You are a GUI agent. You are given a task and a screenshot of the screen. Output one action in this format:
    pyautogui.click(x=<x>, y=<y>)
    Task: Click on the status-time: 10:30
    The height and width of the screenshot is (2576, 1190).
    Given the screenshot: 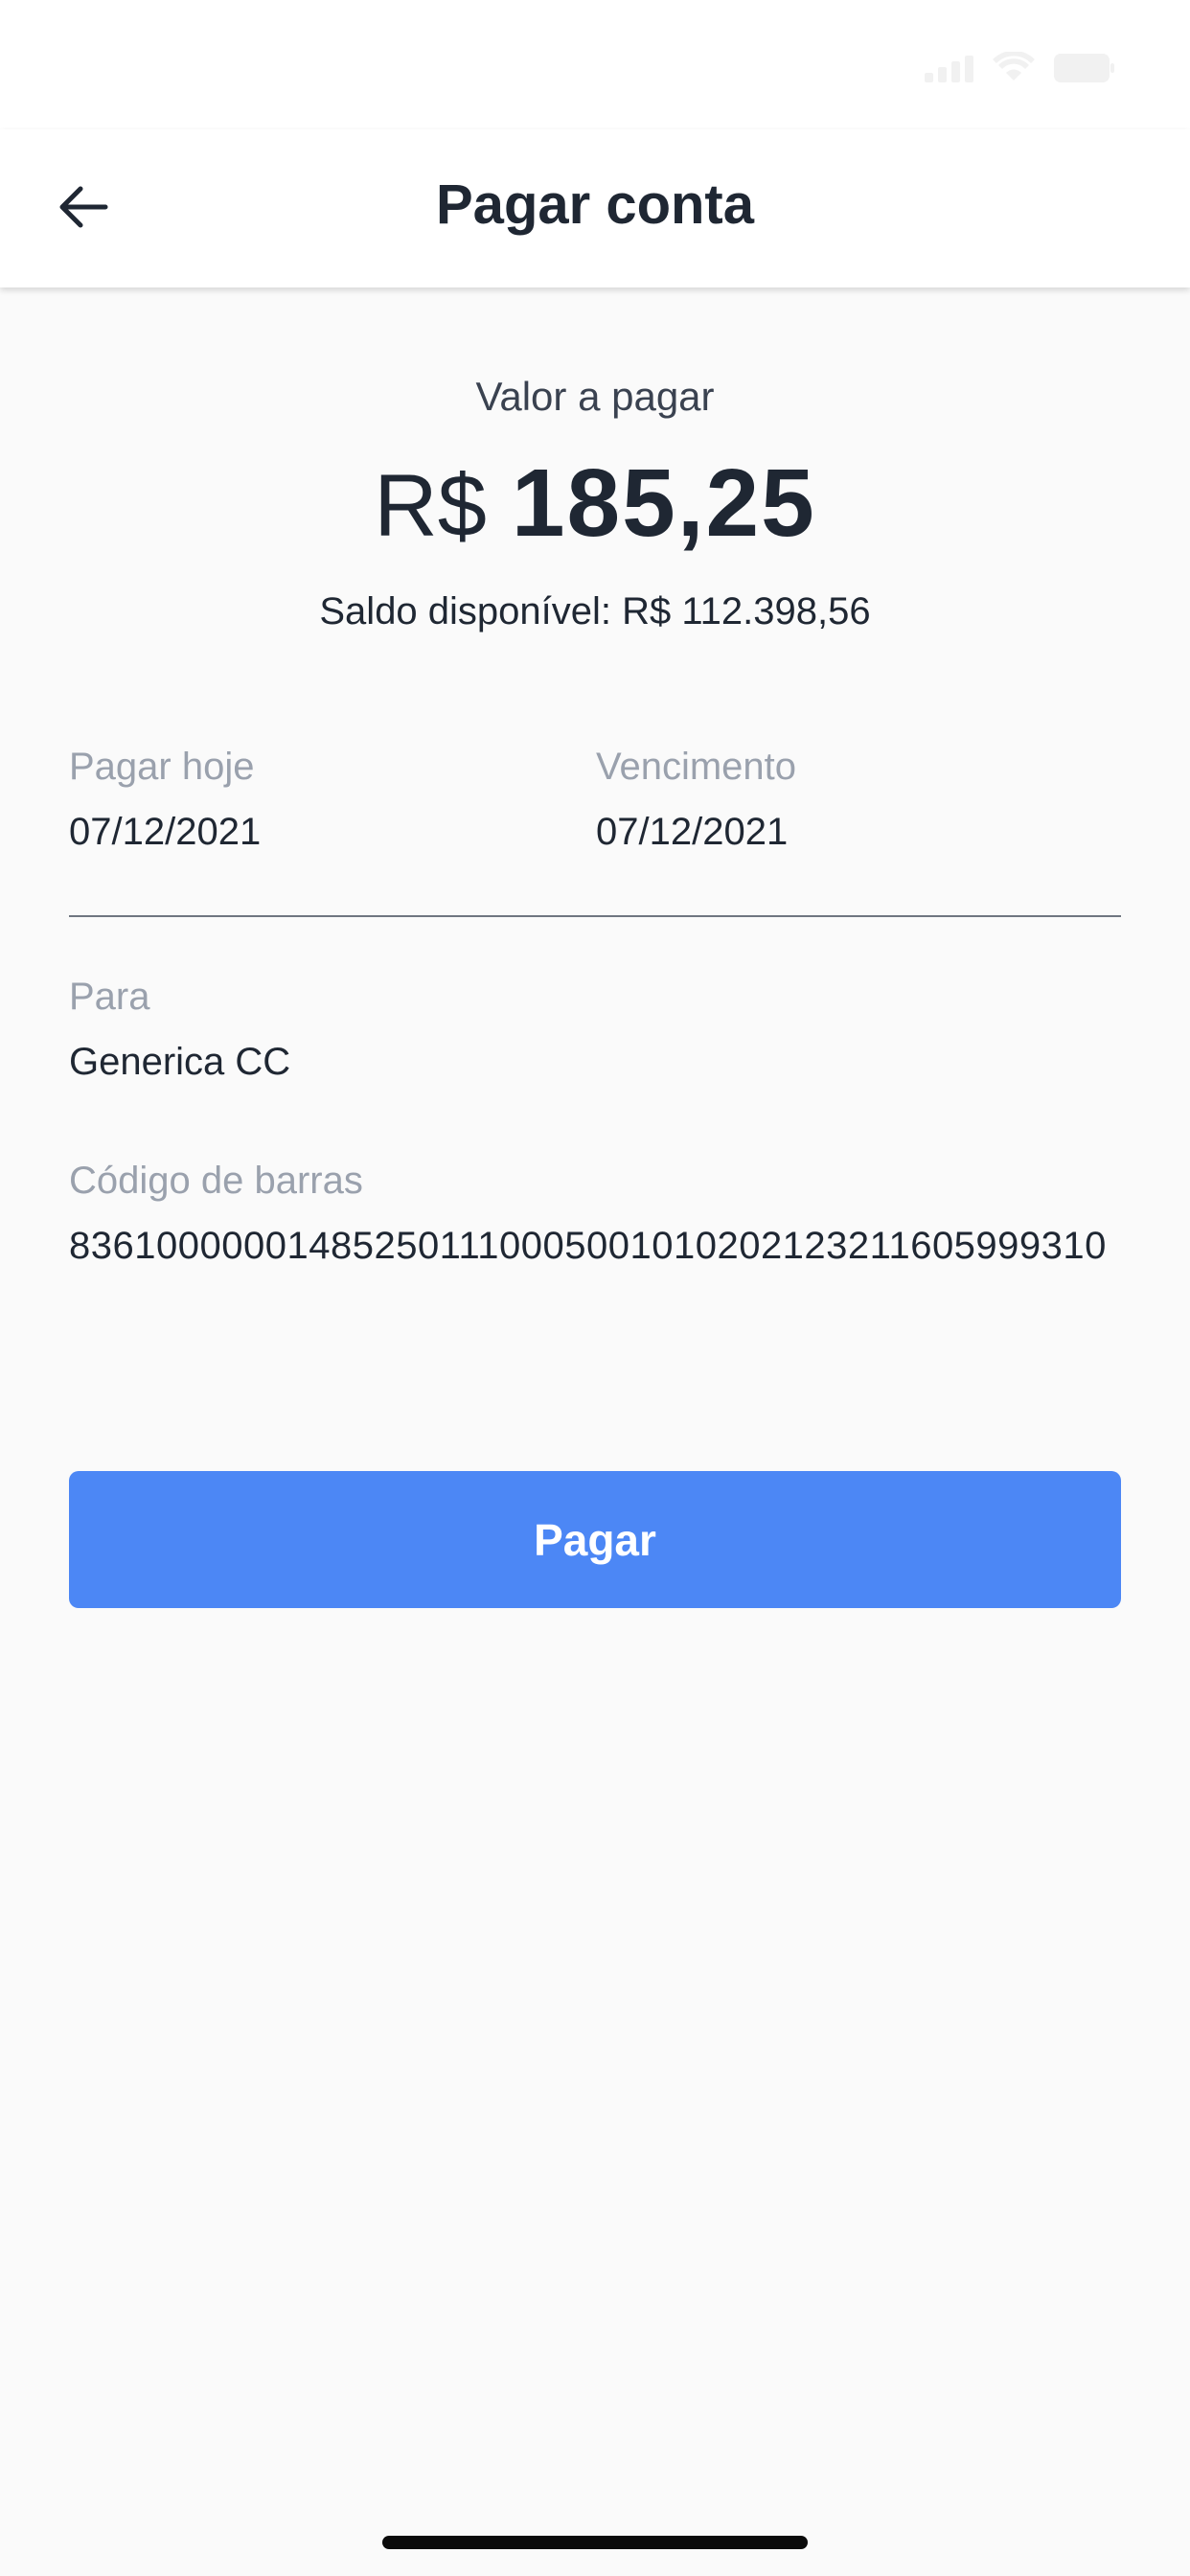 What is the action you would take?
    pyautogui.click(x=167, y=64)
    